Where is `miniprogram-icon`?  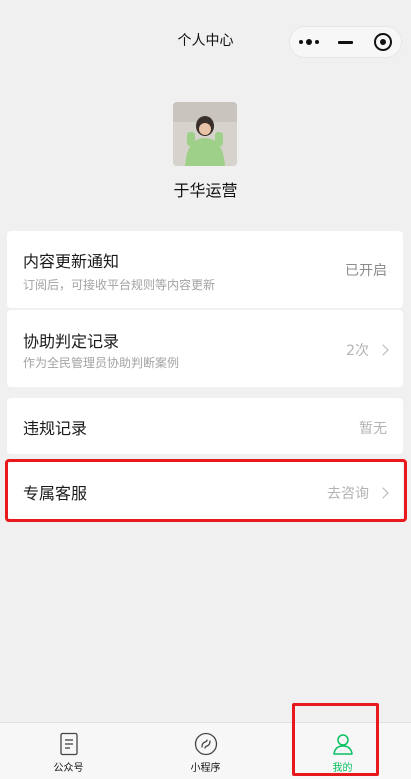 miniprogram-icon is located at coordinates (205, 744).